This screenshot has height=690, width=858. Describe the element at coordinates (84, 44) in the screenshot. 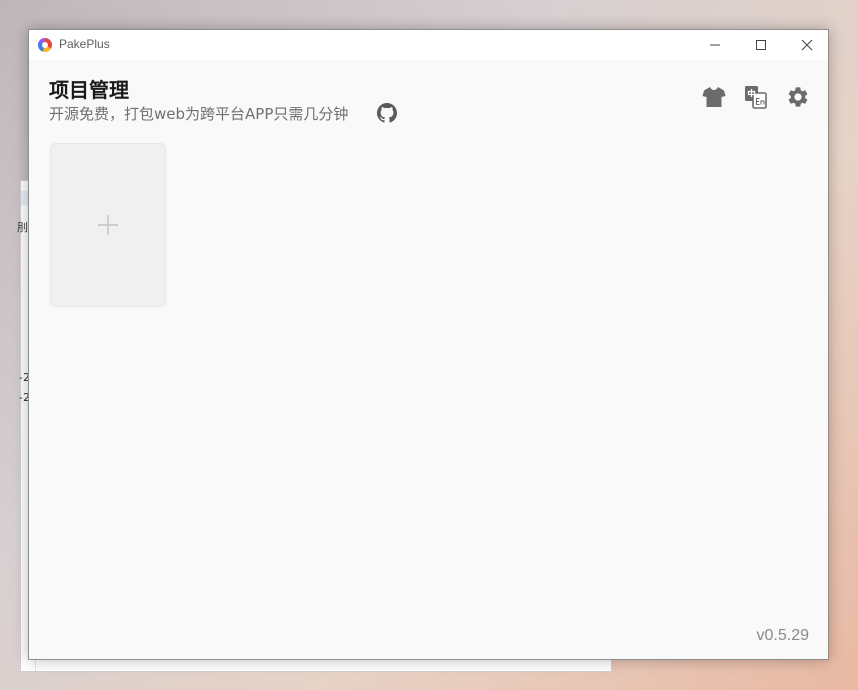

I see `window-title: PakePlus` at that location.